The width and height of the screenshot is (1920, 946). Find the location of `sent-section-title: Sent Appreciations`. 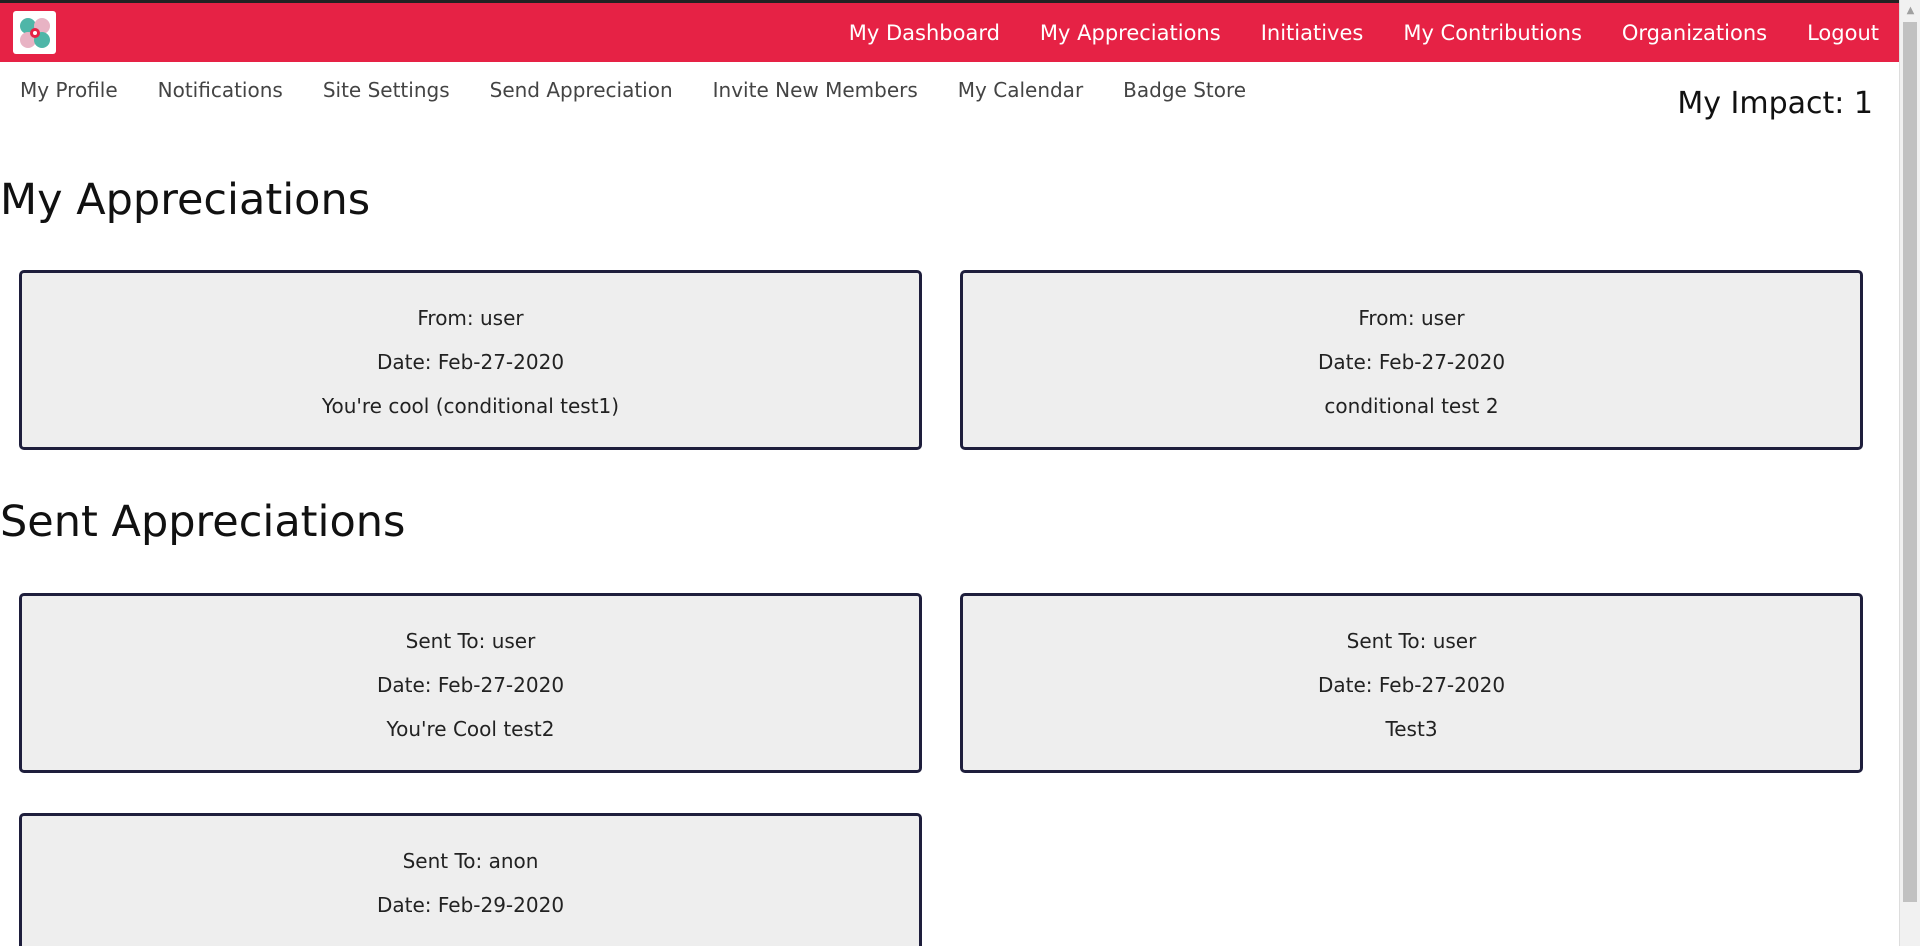

sent-section-title: Sent Appreciations is located at coordinates (203, 522).